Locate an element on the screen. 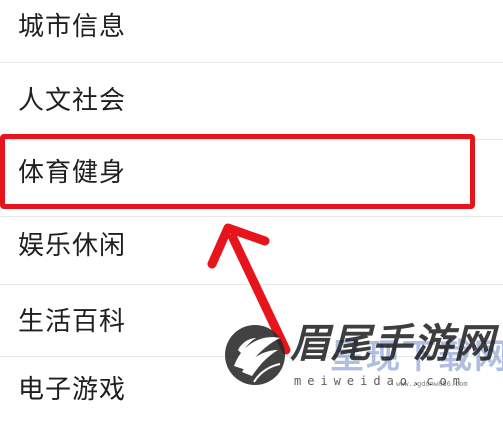 The image size is (503, 433). watermark-url: www.zgdonw886.com is located at coordinates (432, 384).